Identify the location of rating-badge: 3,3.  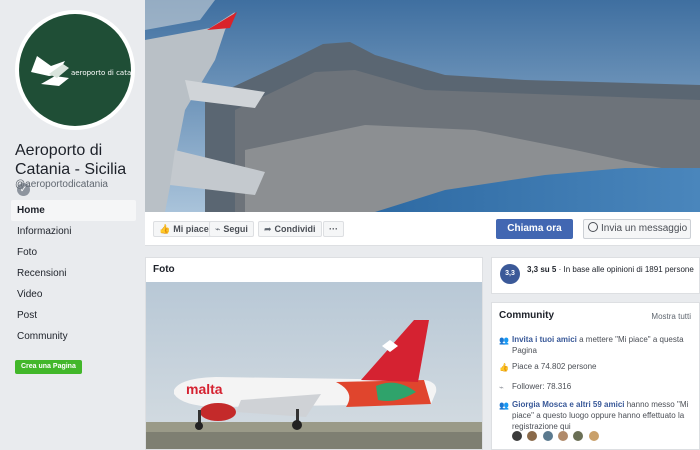
(510, 274).